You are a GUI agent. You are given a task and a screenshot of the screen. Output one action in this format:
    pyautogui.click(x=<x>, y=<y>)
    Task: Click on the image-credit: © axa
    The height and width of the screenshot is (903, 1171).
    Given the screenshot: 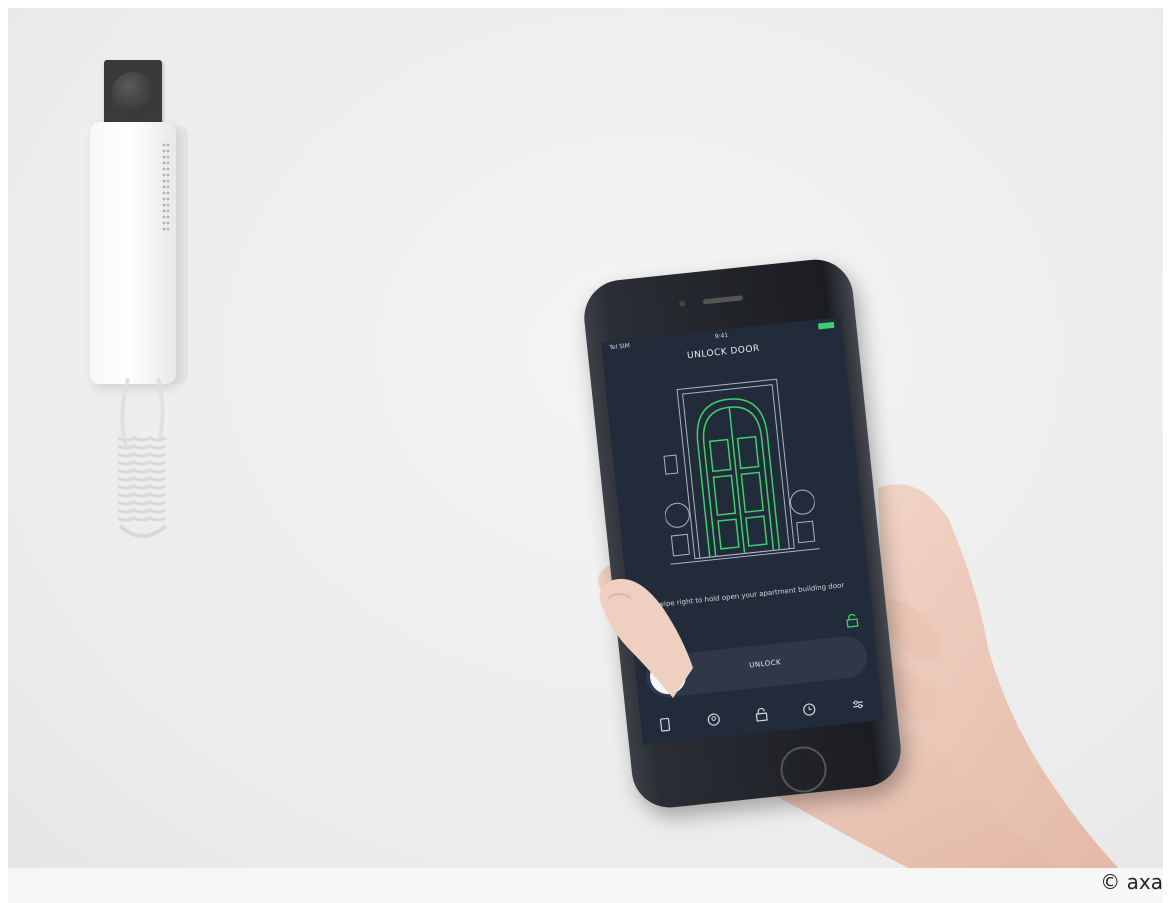 What is the action you would take?
    pyautogui.click(x=1131, y=882)
    